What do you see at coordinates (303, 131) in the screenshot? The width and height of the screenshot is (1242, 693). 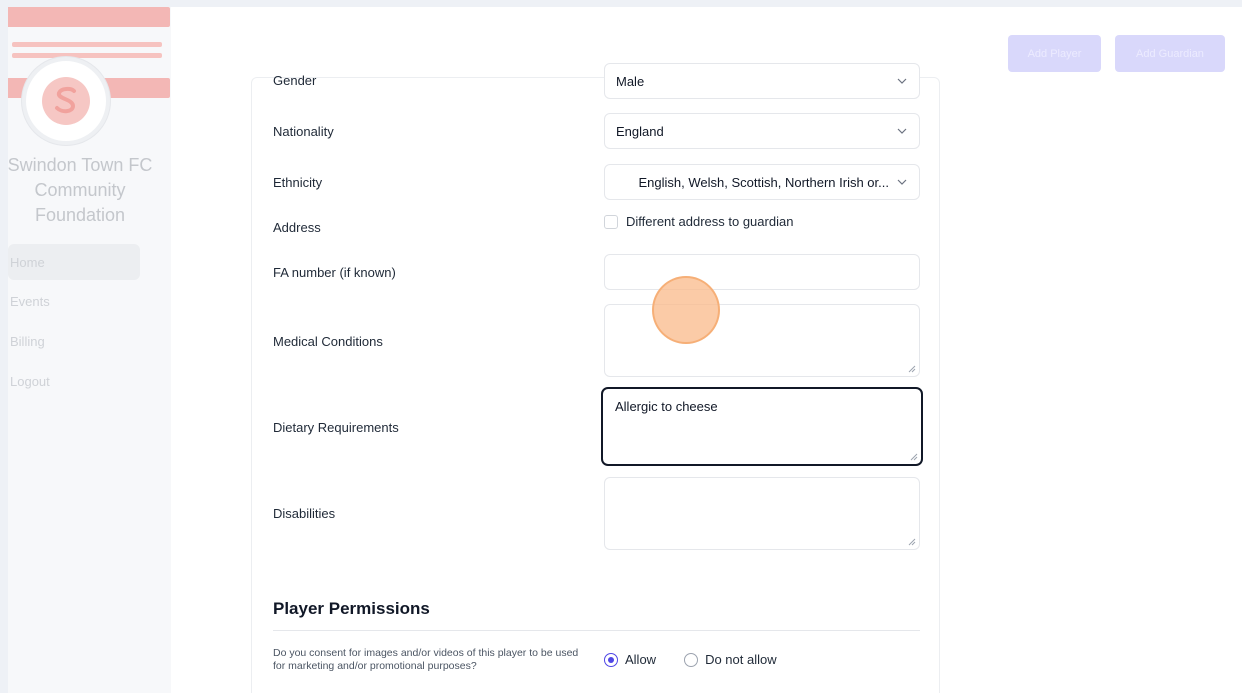 I see `nationality-label: Nationality` at bounding box center [303, 131].